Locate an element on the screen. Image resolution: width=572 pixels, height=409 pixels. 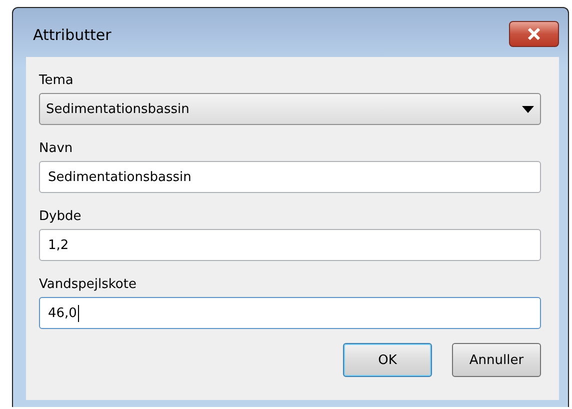
input-field: 1,2 is located at coordinates (290, 245).